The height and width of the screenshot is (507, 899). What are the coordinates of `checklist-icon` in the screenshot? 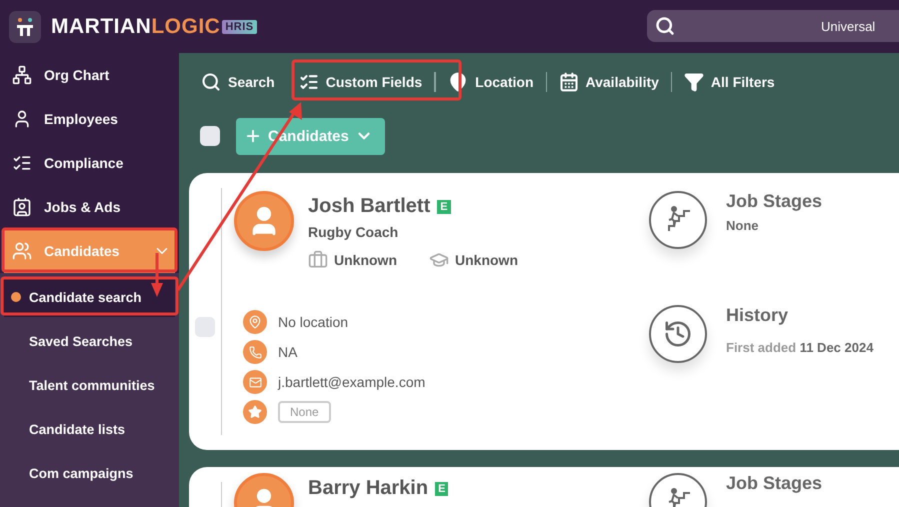 It's located at (308, 82).